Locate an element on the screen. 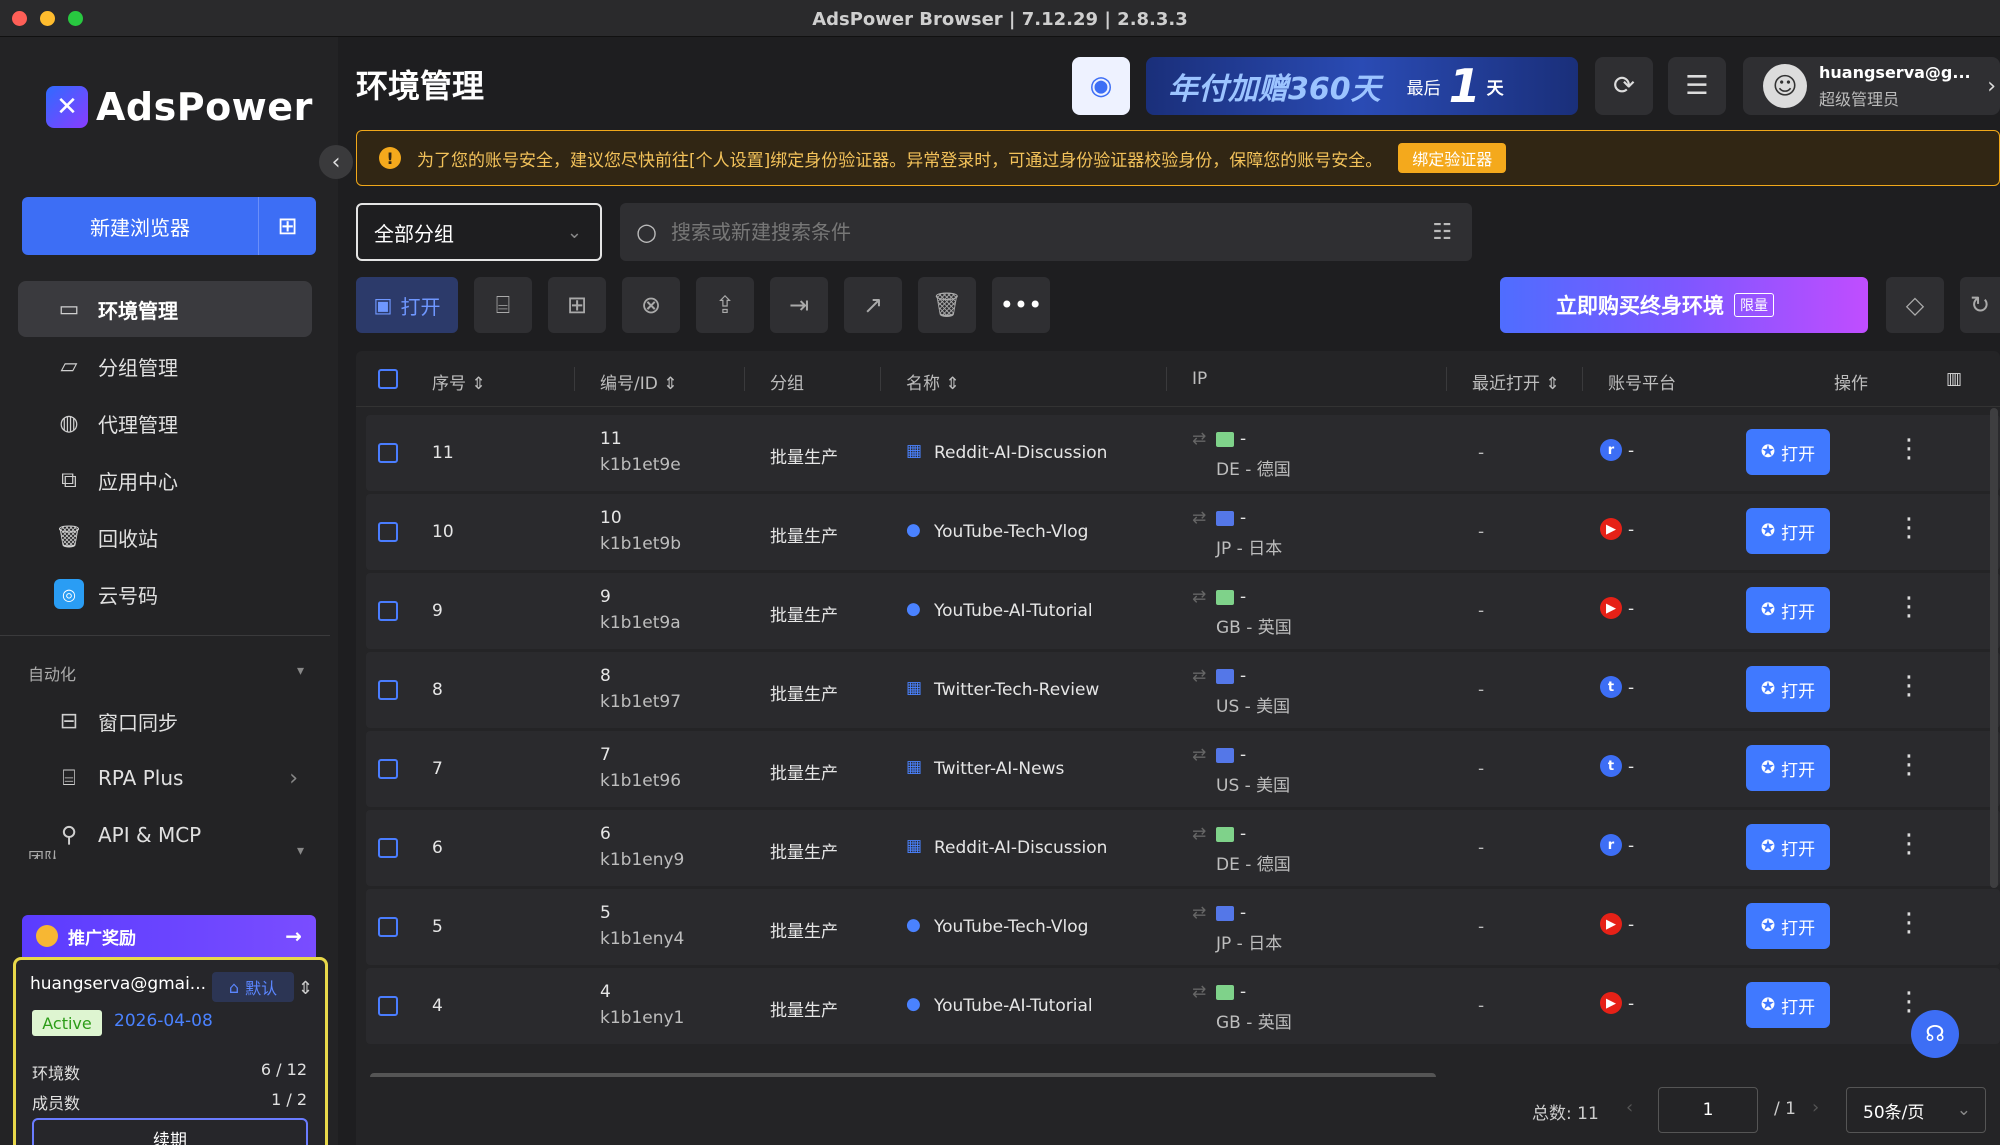 This screenshot has height=1145, width=2000. batch-add-icon: ⊞ is located at coordinates (287, 226).